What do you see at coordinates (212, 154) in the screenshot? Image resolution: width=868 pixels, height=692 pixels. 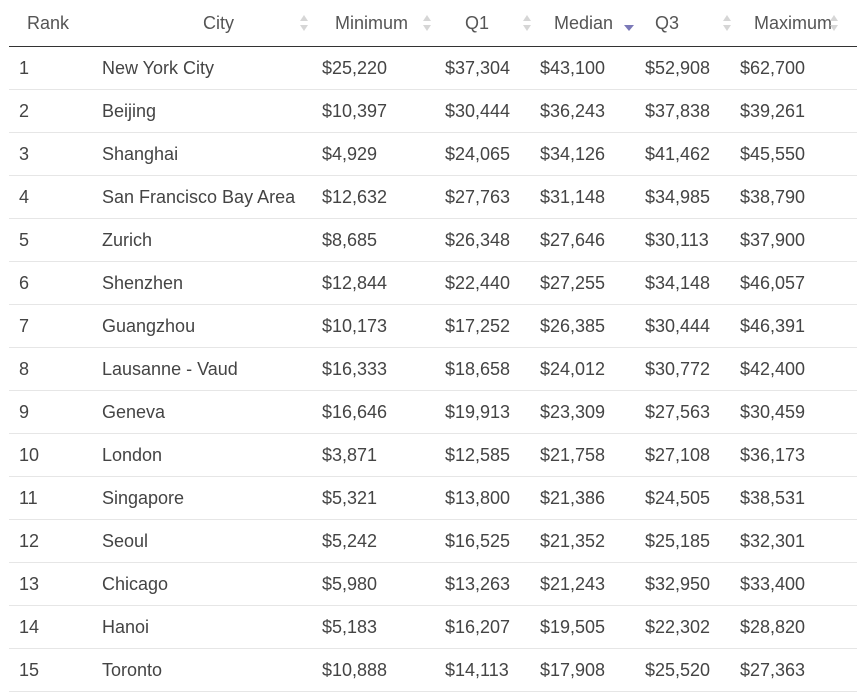 I see `cell-city: Shanghai` at bounding box center [212, 154].